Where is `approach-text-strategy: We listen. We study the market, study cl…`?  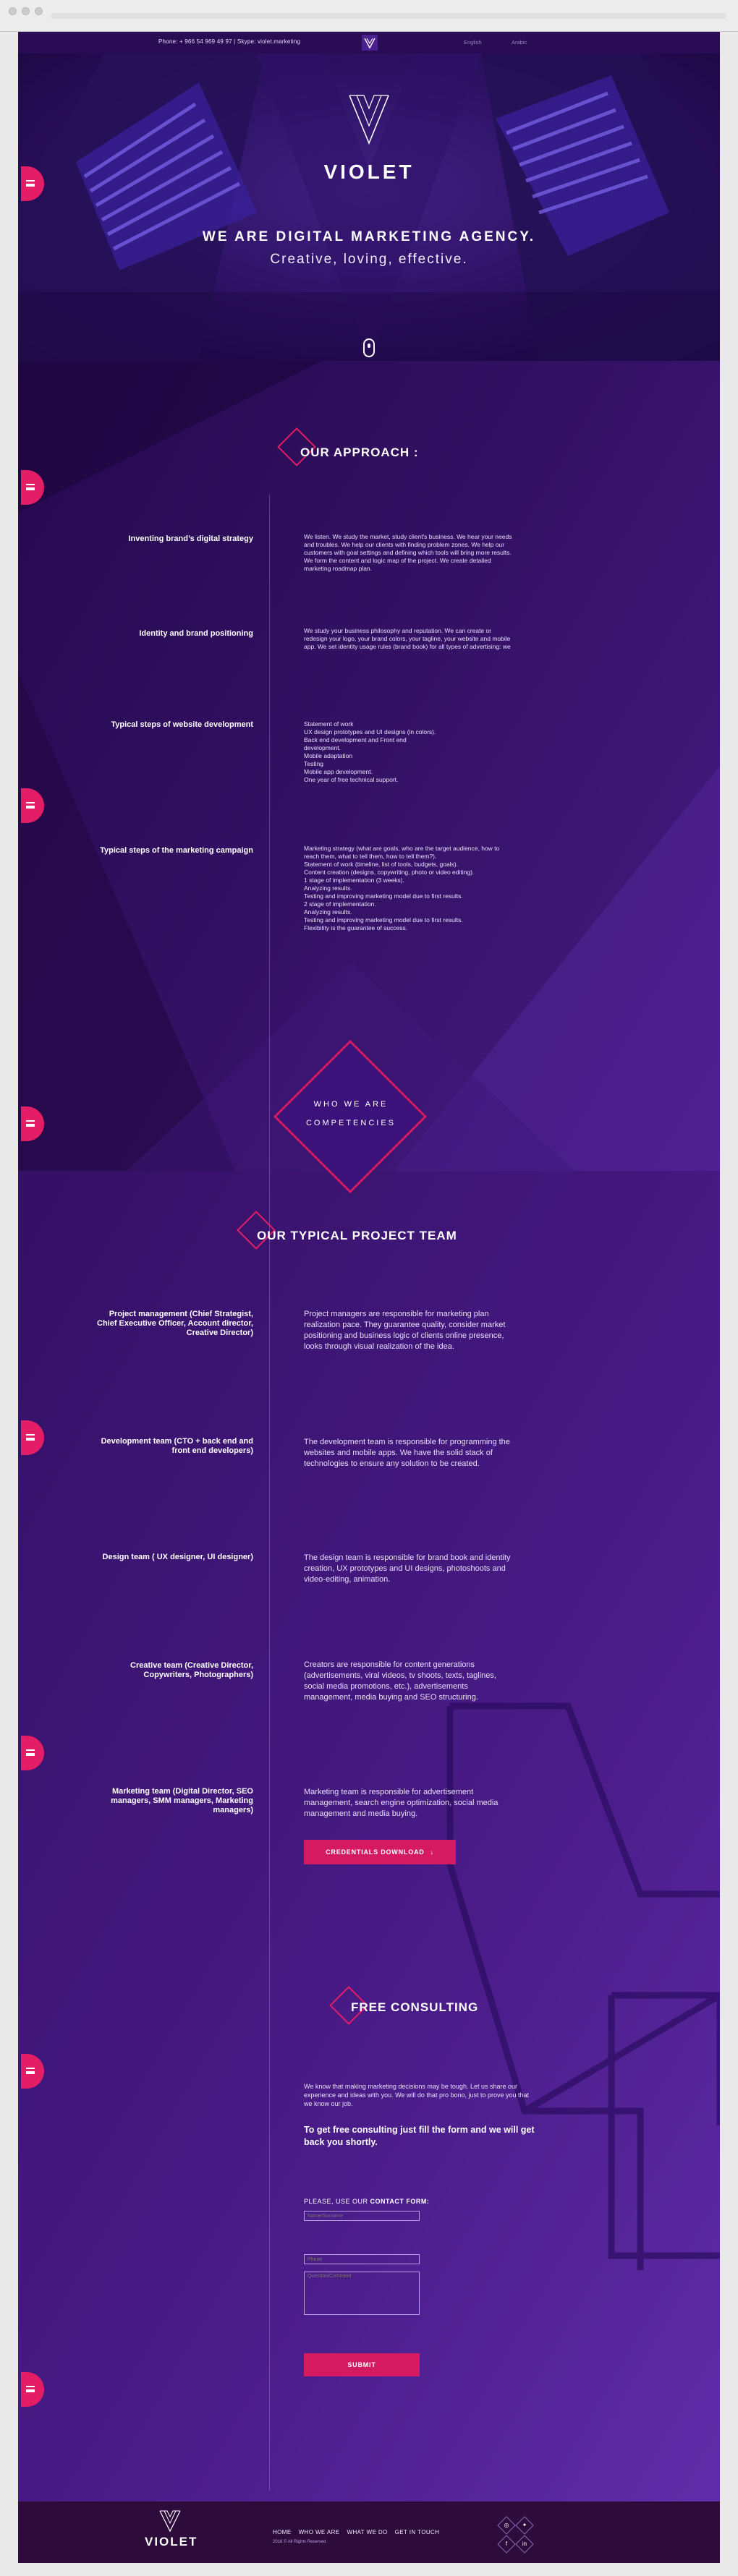
approach-text-strategy: We listen. We study the market, study cl… is located at coordinates (408, 552).